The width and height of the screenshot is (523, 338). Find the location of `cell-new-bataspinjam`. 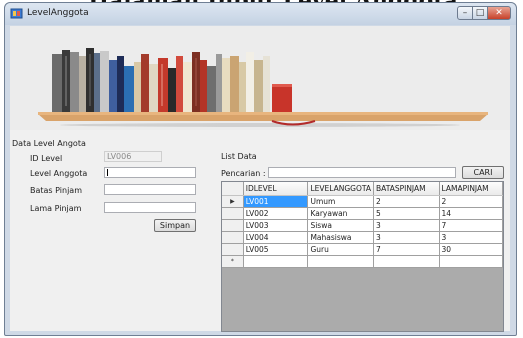

cell-new-bataspinjam is located at coordinates (406, 261).